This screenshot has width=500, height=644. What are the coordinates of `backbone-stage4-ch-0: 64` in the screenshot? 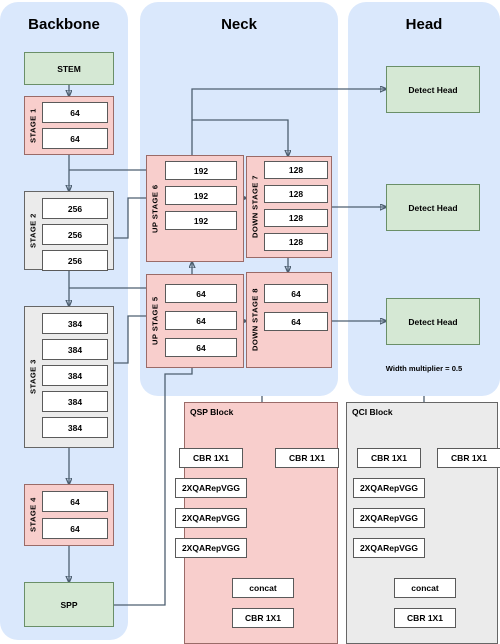 It's located at (75, 501).